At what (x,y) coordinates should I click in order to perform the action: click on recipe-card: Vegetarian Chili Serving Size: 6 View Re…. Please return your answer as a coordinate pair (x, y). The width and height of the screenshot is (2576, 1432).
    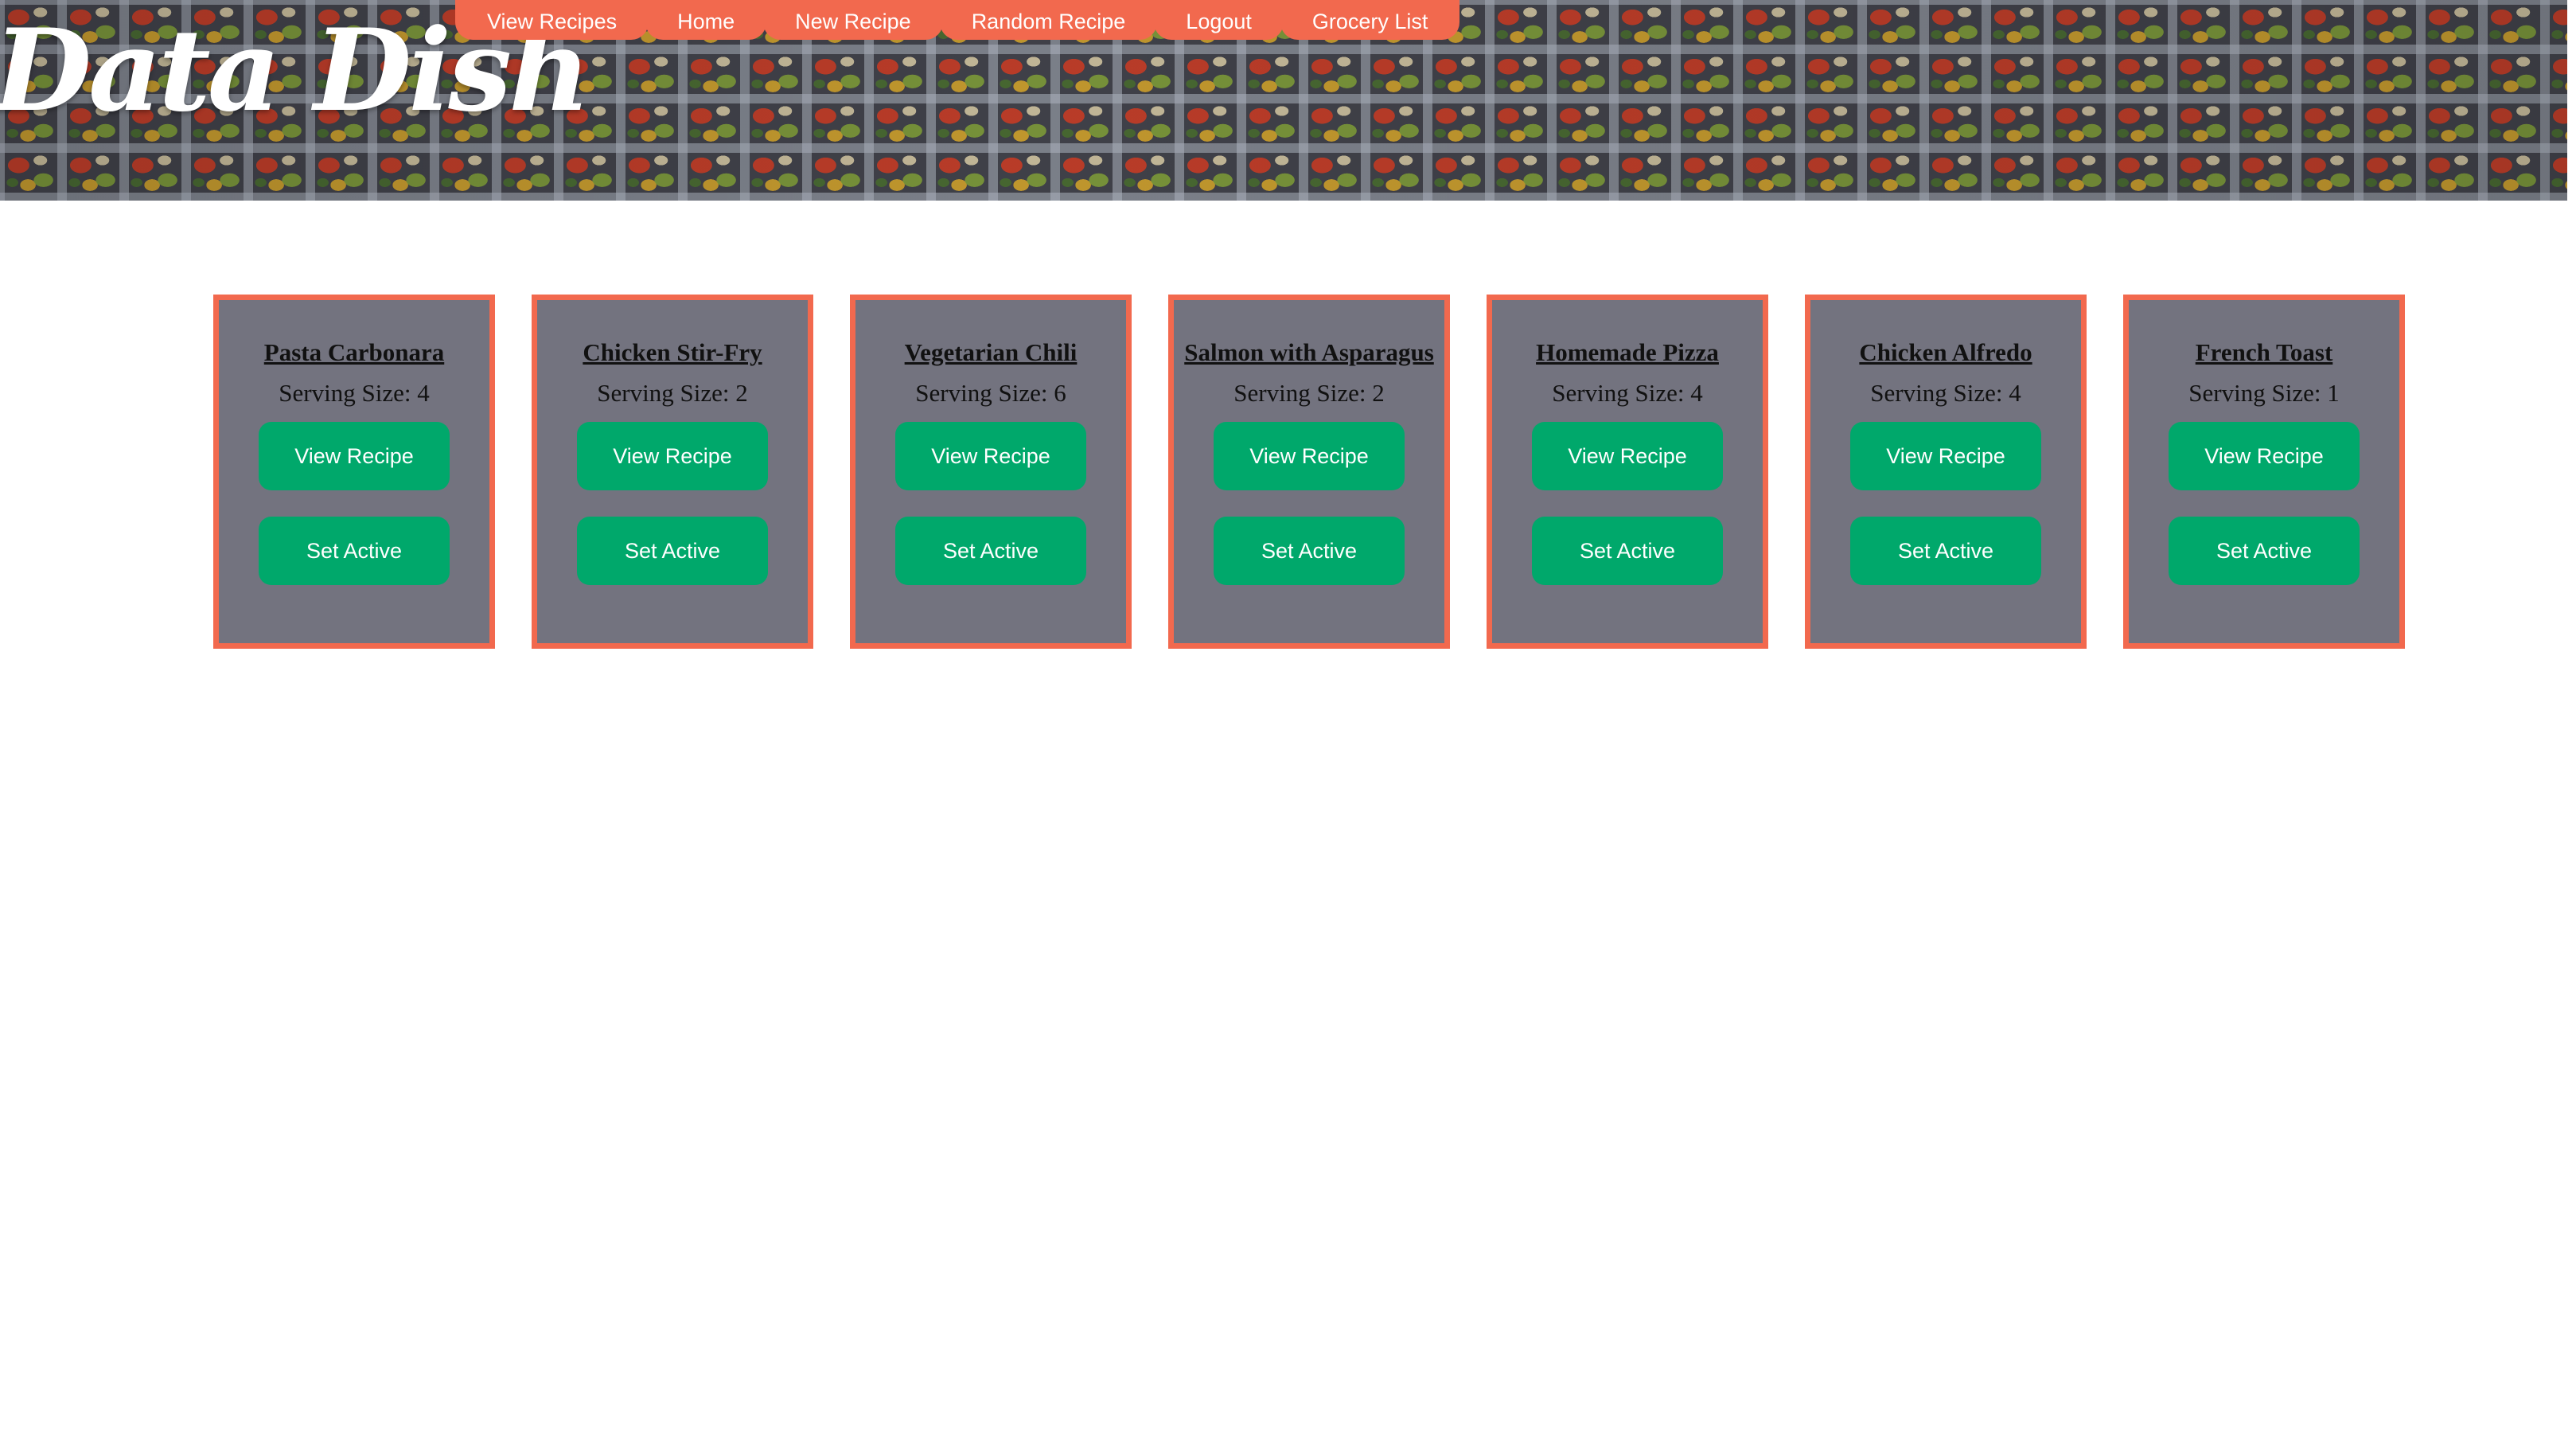
    Looking at the image, I should click on (991, 472).